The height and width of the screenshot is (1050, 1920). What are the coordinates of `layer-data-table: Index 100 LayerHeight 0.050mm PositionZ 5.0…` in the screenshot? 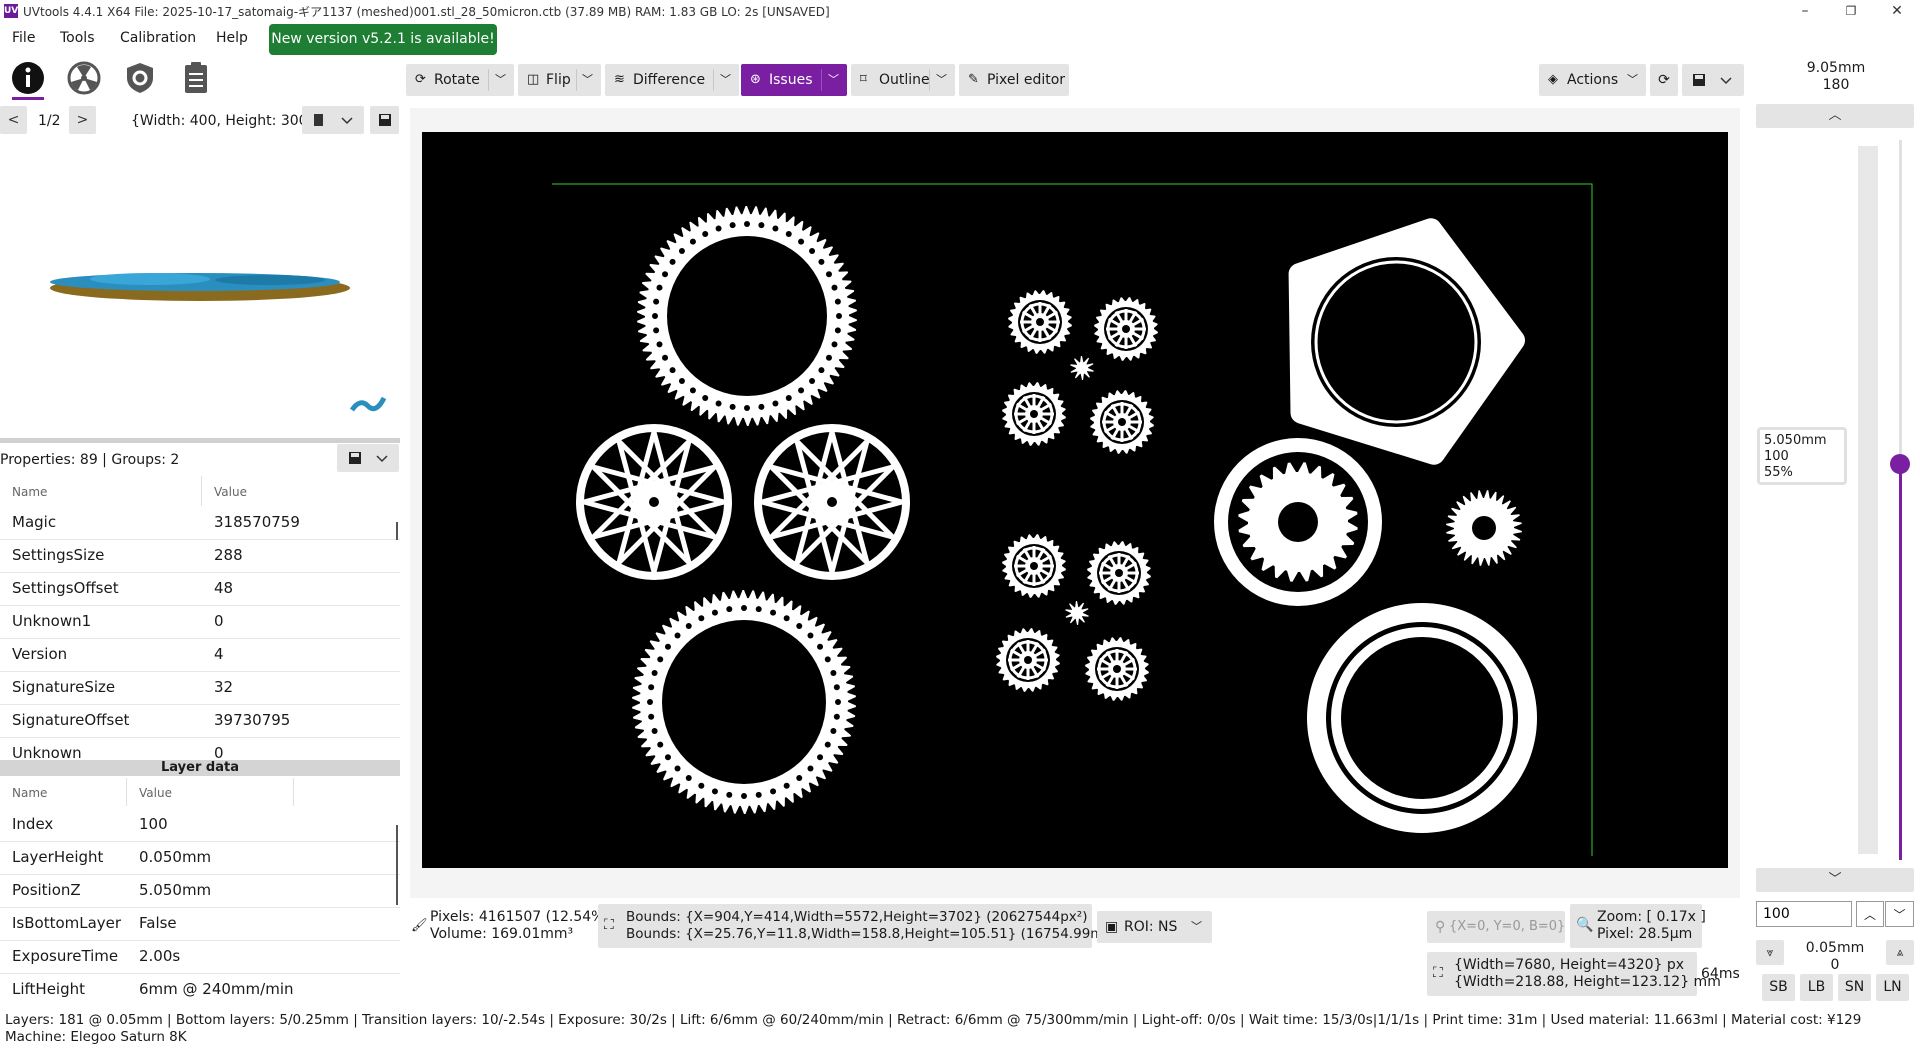 It's located at (200, 907).